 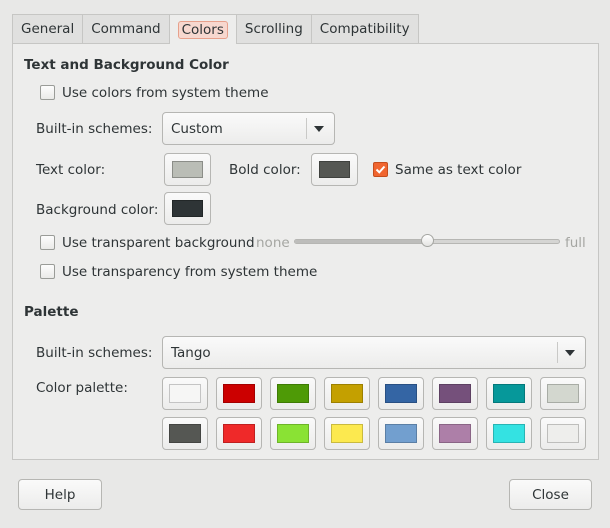 I want to click on background-color-label: Background color:, so click(x=97, y=210).